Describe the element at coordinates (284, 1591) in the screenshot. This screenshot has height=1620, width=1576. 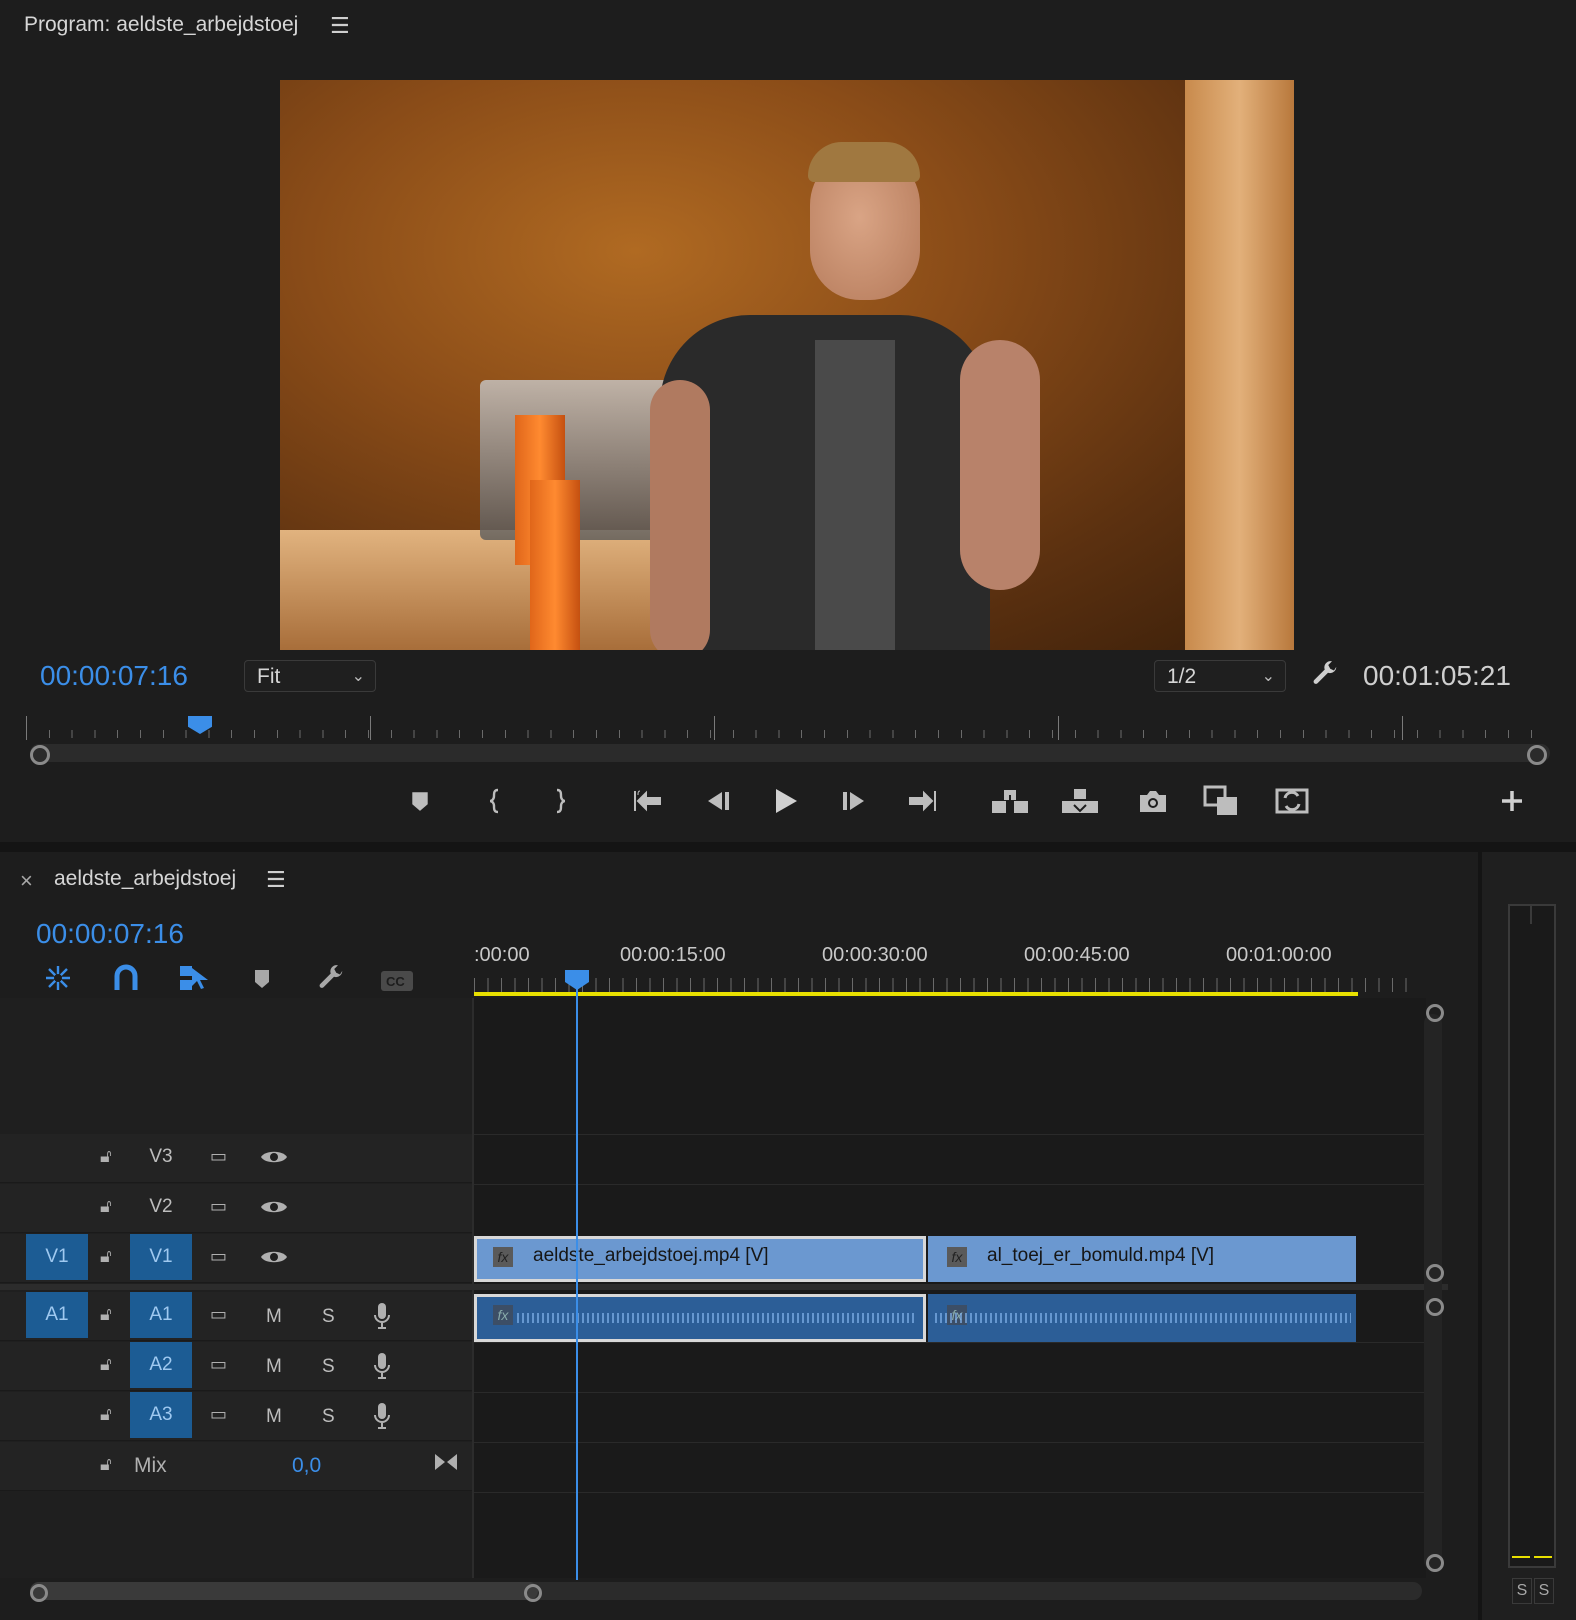
I see `horizontal-scrollbar-thumb` at that location.